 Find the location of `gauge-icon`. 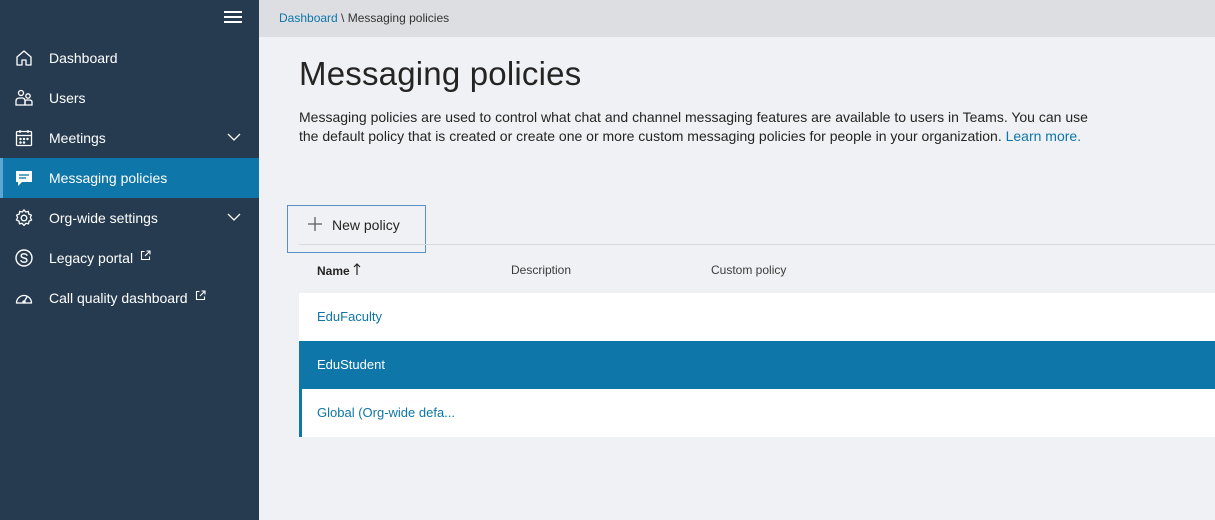

gauge-icon is located at coordinates (24, 298).